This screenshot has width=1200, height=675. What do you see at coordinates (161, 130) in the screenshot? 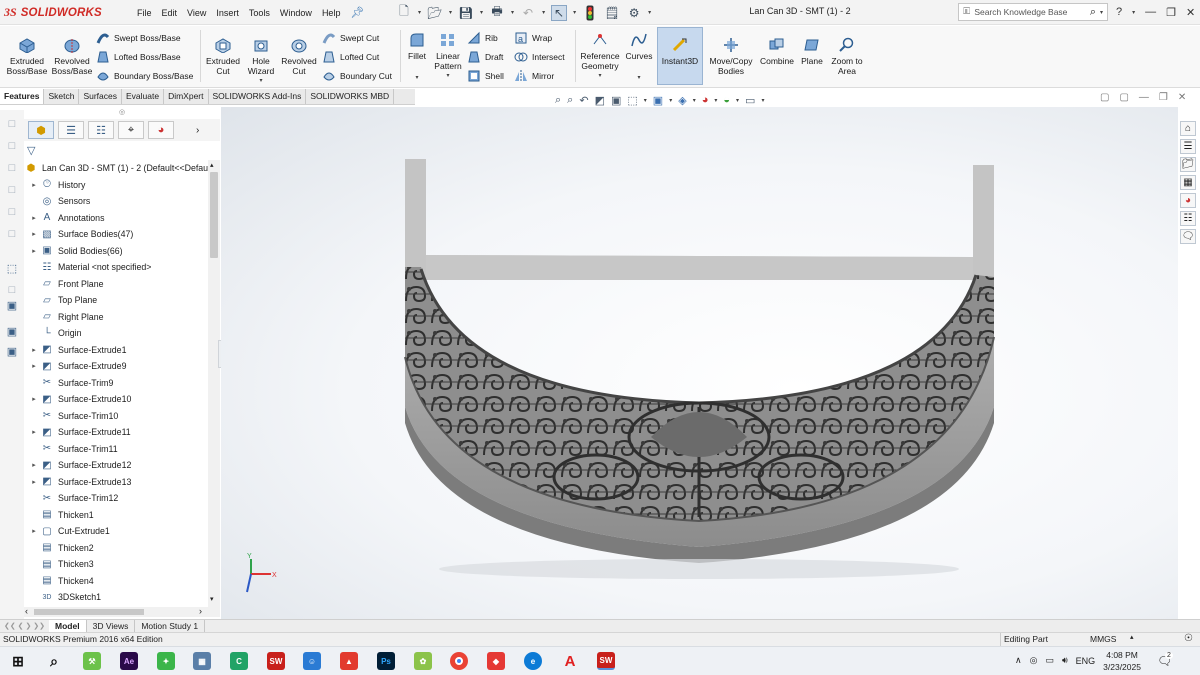
I see `display-manager-tab: ◕` at bounding box center [161, 130].